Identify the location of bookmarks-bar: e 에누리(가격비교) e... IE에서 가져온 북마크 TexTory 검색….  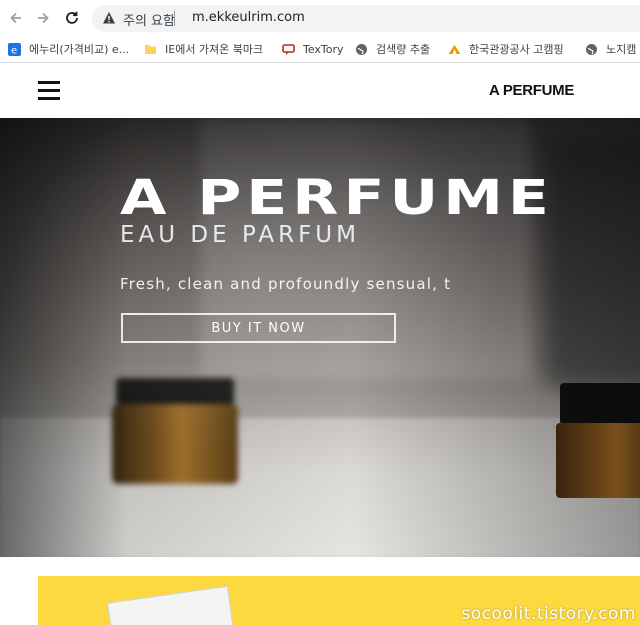
(320, 49).